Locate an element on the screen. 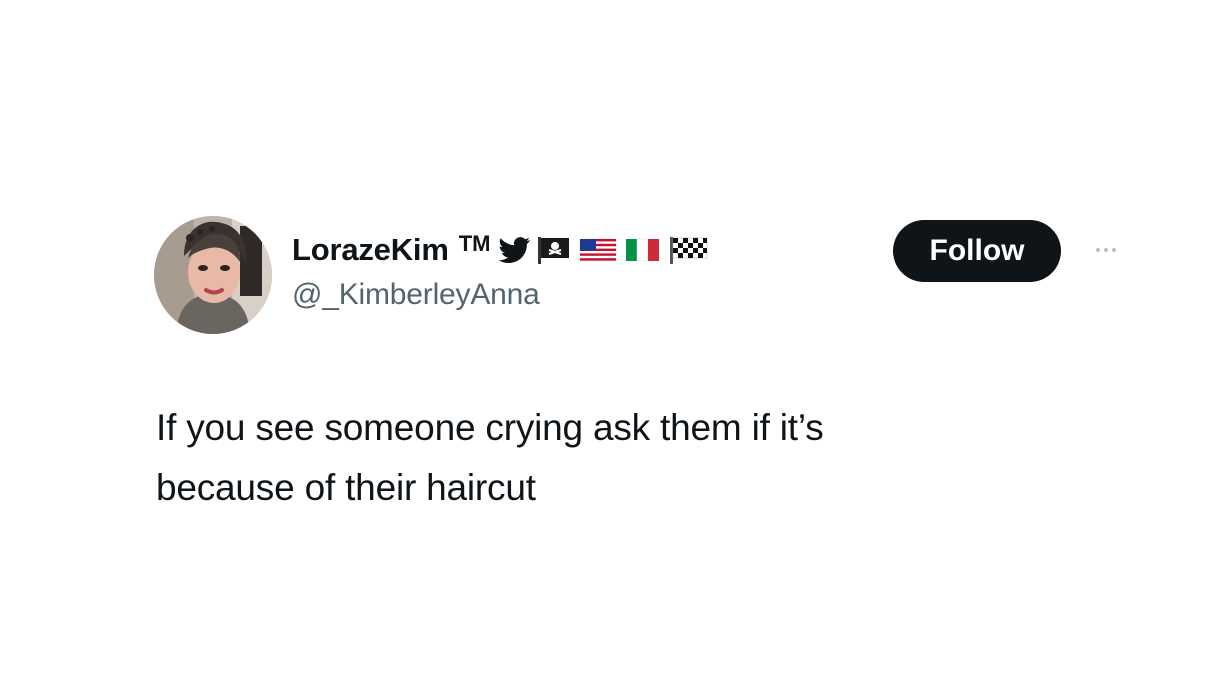 The image size is (1228, 686). checkered-flag-icon is located at coordinates (689, 250).